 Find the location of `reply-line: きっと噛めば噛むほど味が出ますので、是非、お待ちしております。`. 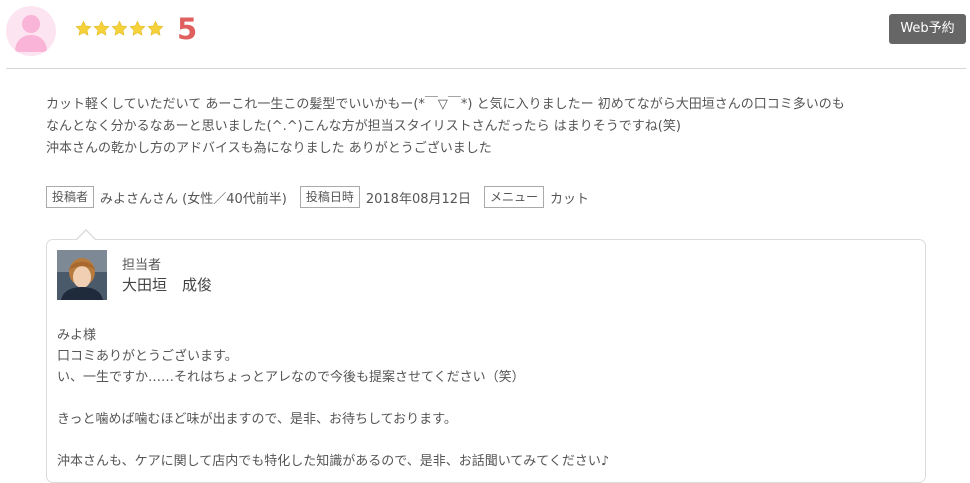

reply-line: きっと噛めば噛むほど味が出ますので、是非、お待ちしております。 is located at coordinates (257, 419).